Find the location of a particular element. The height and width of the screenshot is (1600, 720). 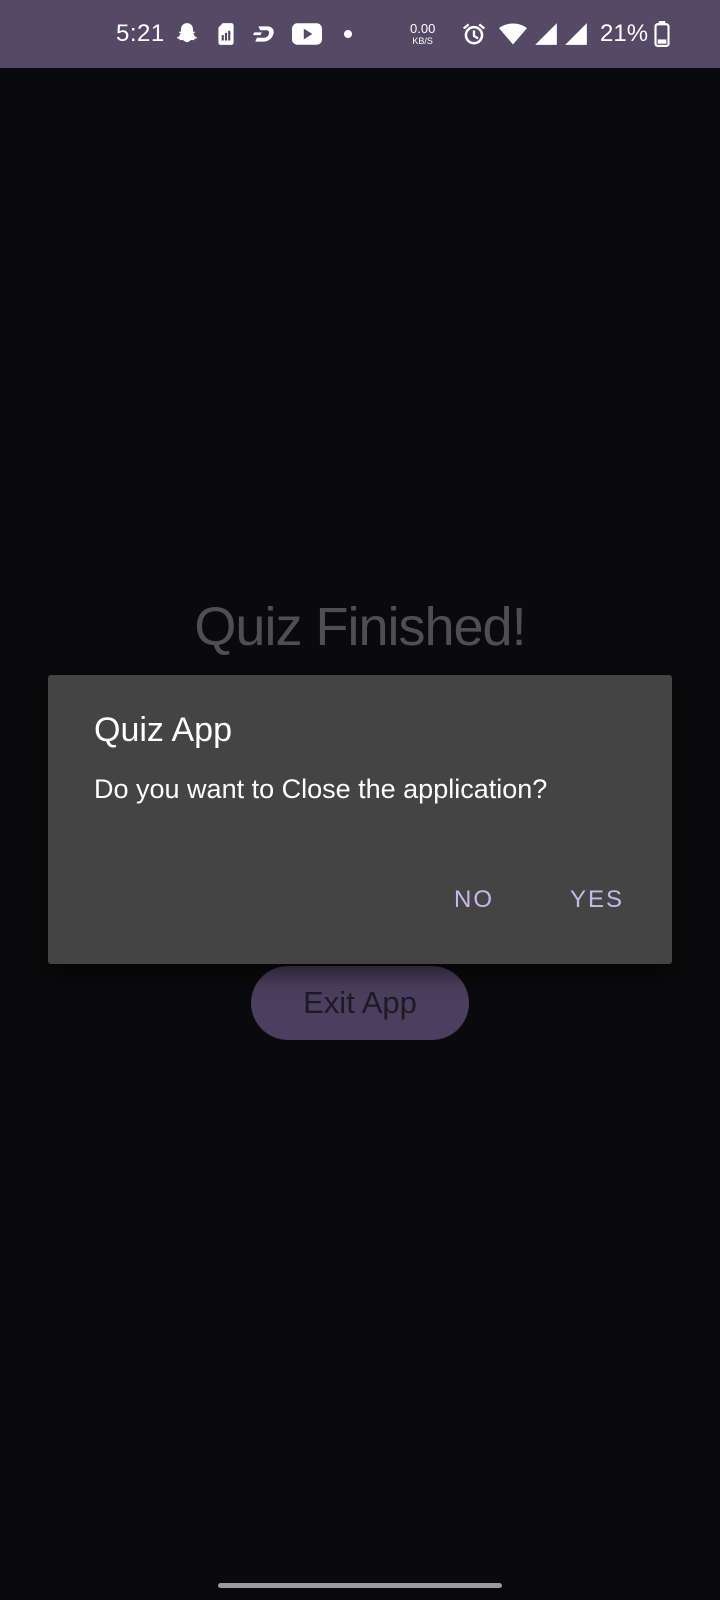

battery-percent: 21% is located at coordinates (624, 33).